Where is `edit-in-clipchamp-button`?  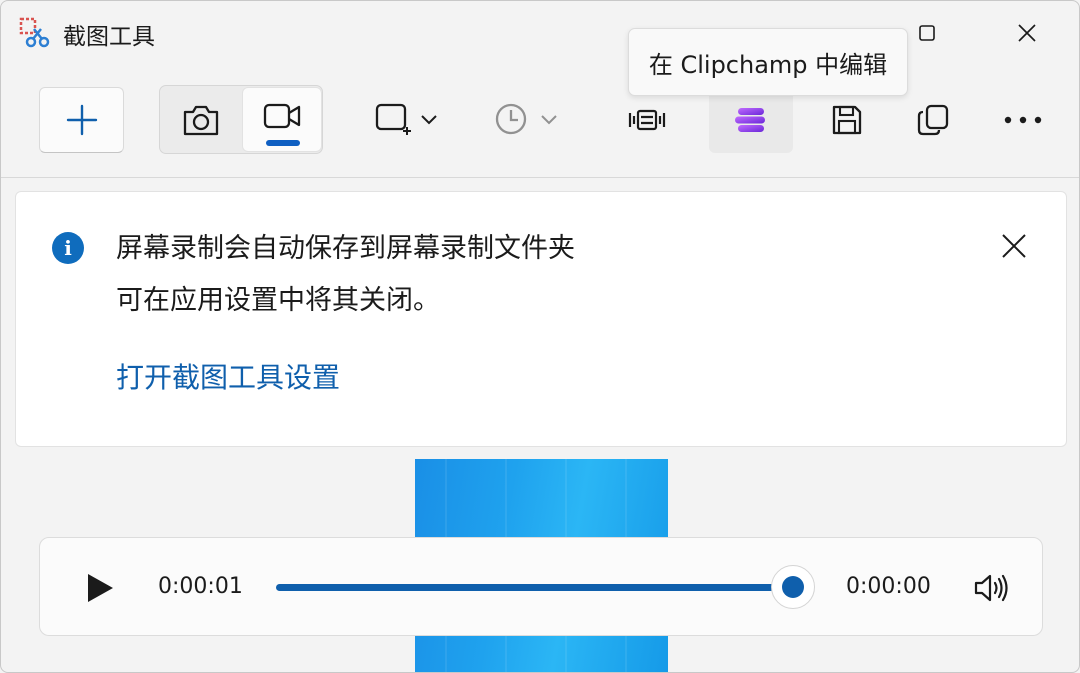 edit-in-clipchamp-button is located at coordinates (751, 120).